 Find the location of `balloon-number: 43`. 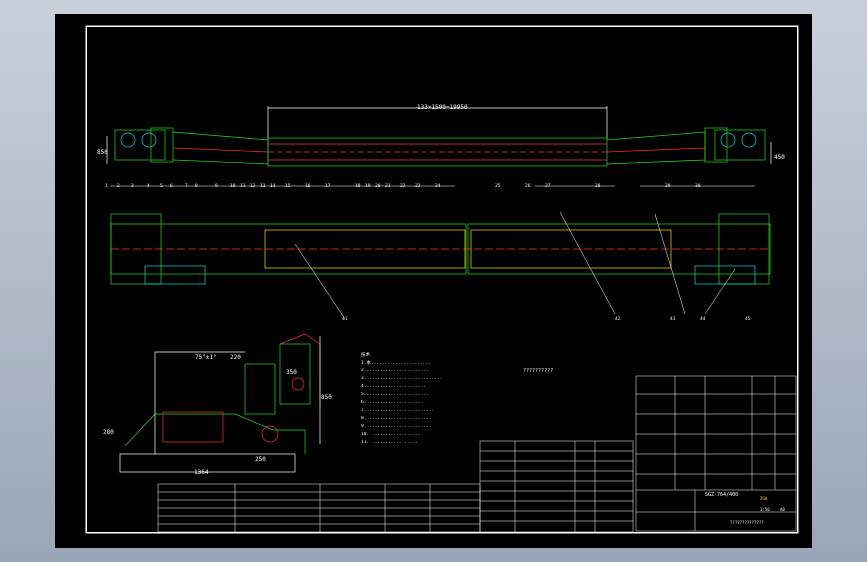

balloon-number: 43 is located at coordinates (673, 319).